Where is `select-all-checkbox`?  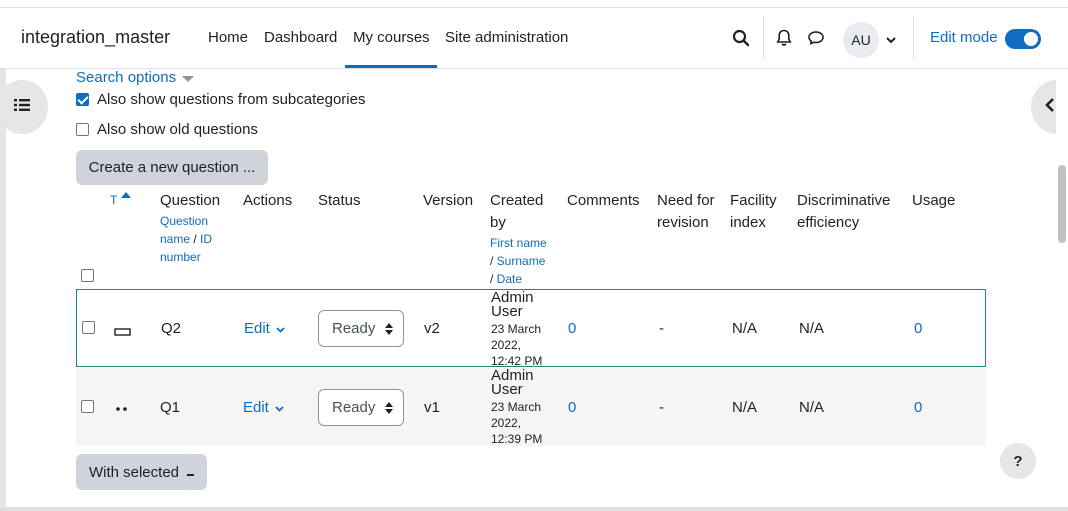
select-all-checkbox is located at coordinates (87, 275).